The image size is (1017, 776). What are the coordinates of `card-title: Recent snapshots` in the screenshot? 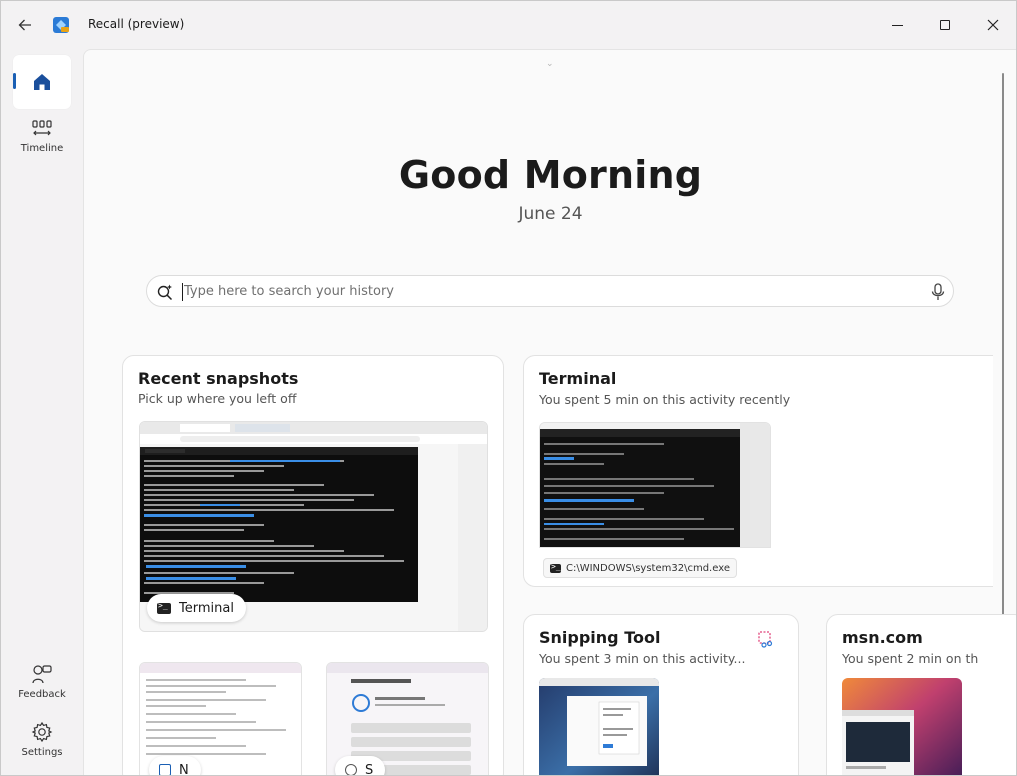 It's located at (218, 378).